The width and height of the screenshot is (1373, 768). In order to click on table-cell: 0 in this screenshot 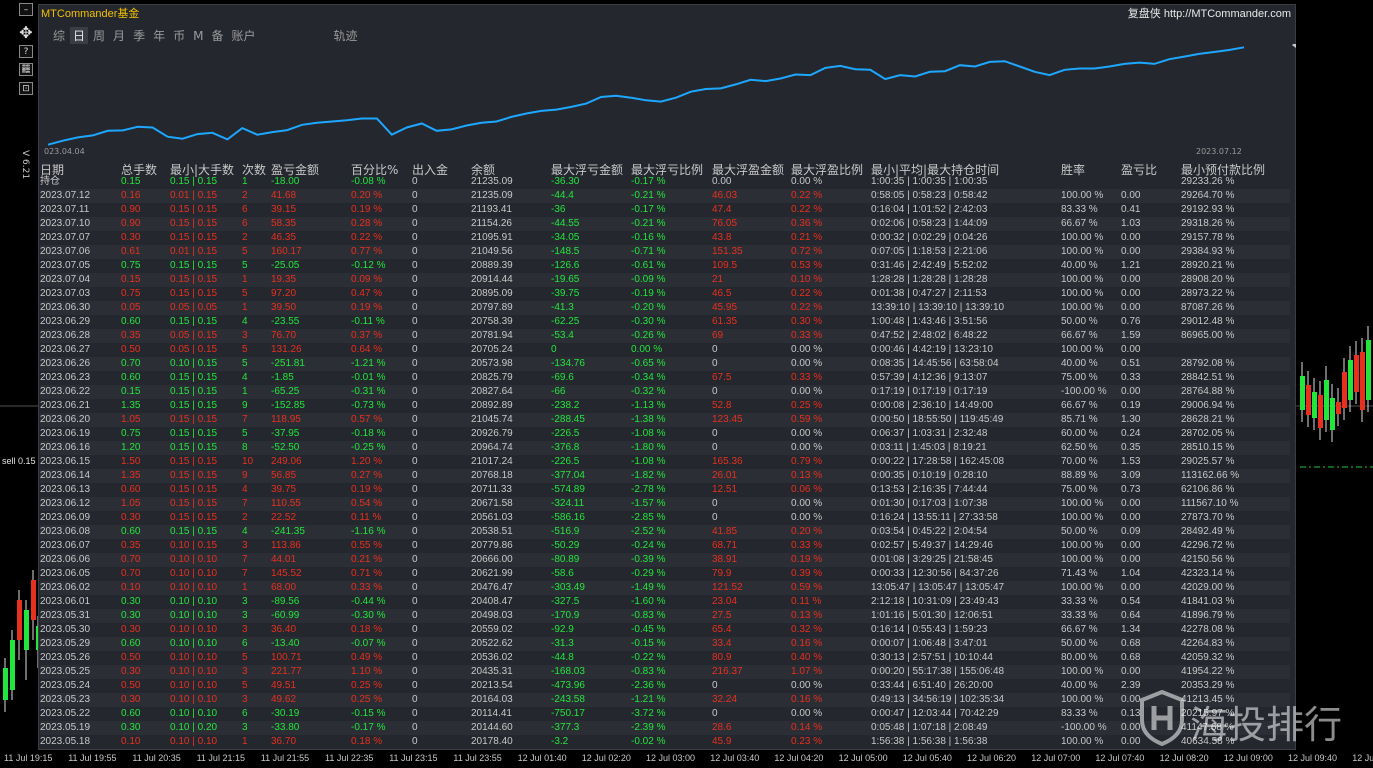, I will do `click(415, 405)`.